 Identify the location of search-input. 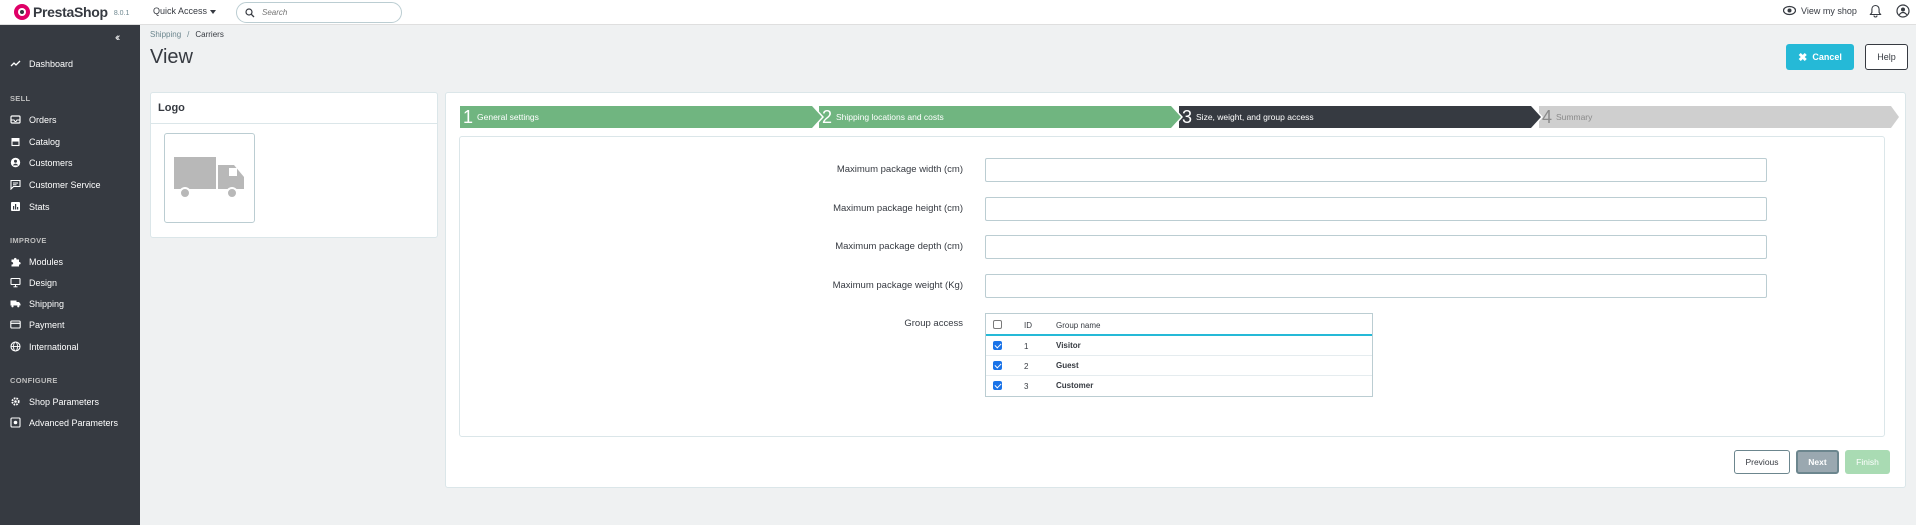
(327, 12).